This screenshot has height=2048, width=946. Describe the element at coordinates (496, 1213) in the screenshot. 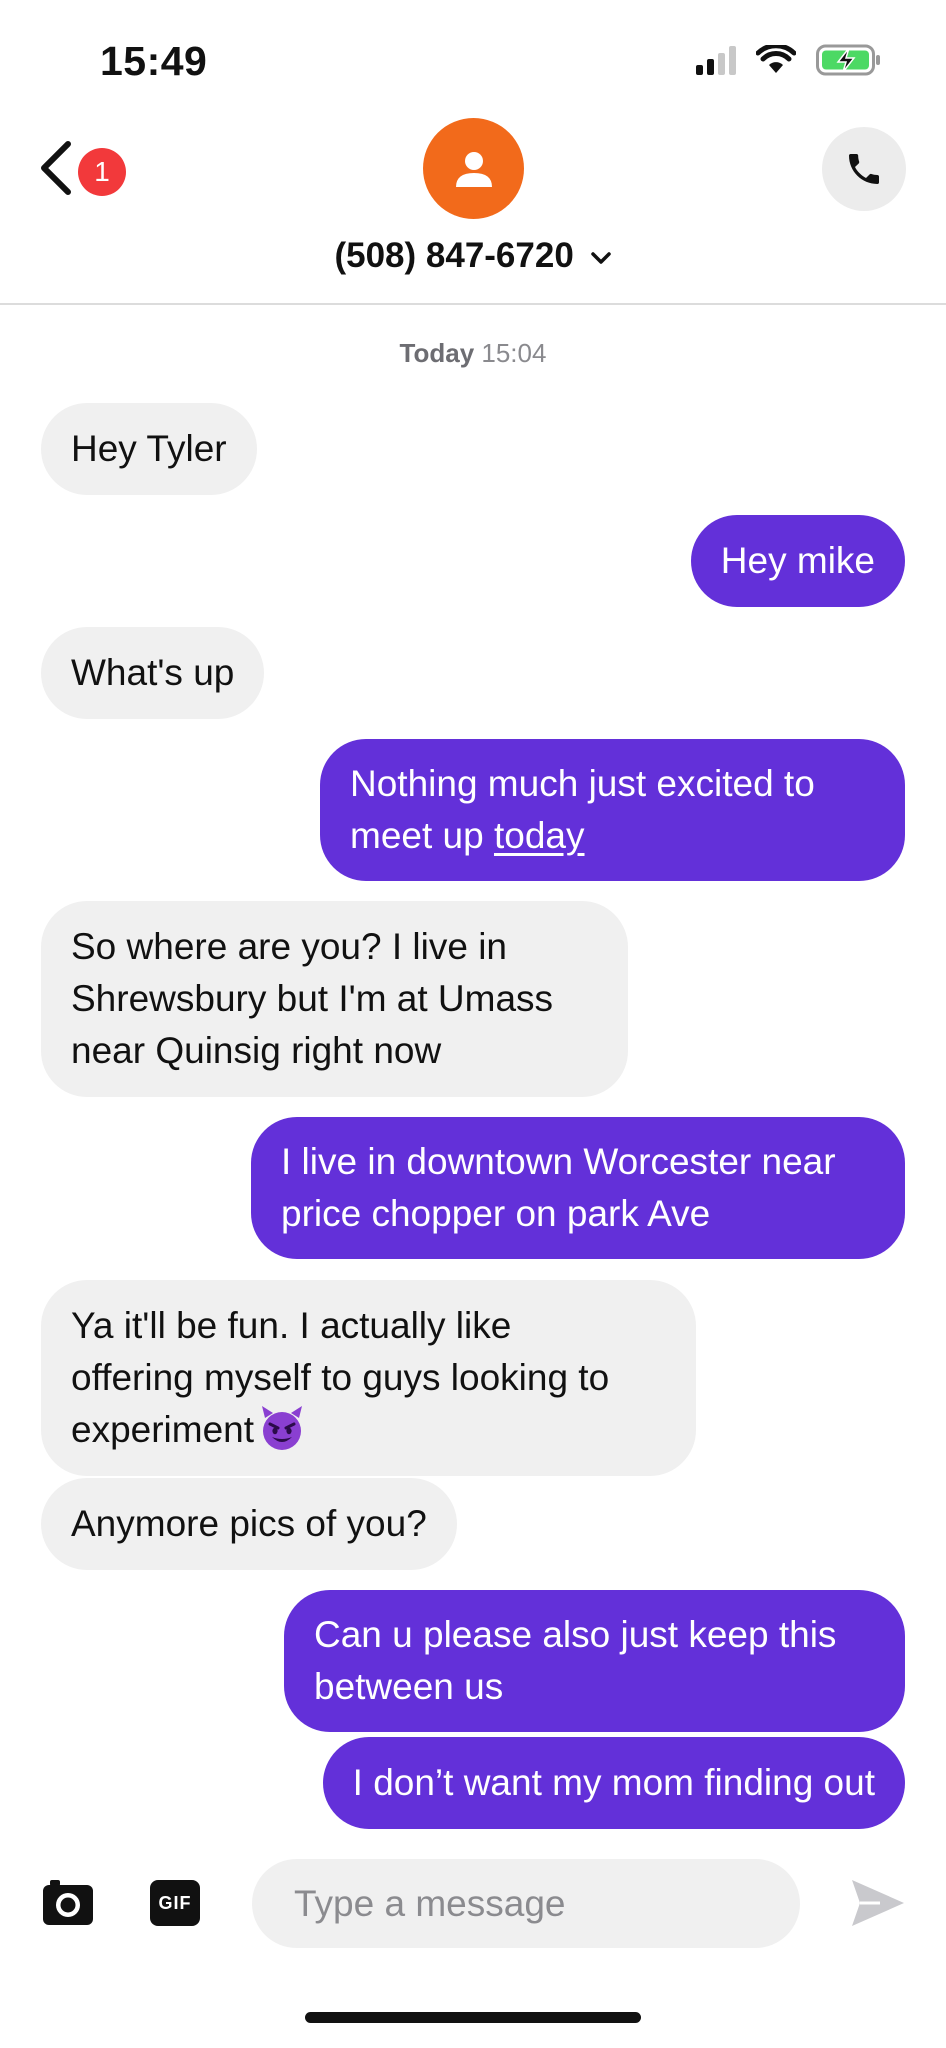

I see `message-line: price chopper on park Ave` at that location.